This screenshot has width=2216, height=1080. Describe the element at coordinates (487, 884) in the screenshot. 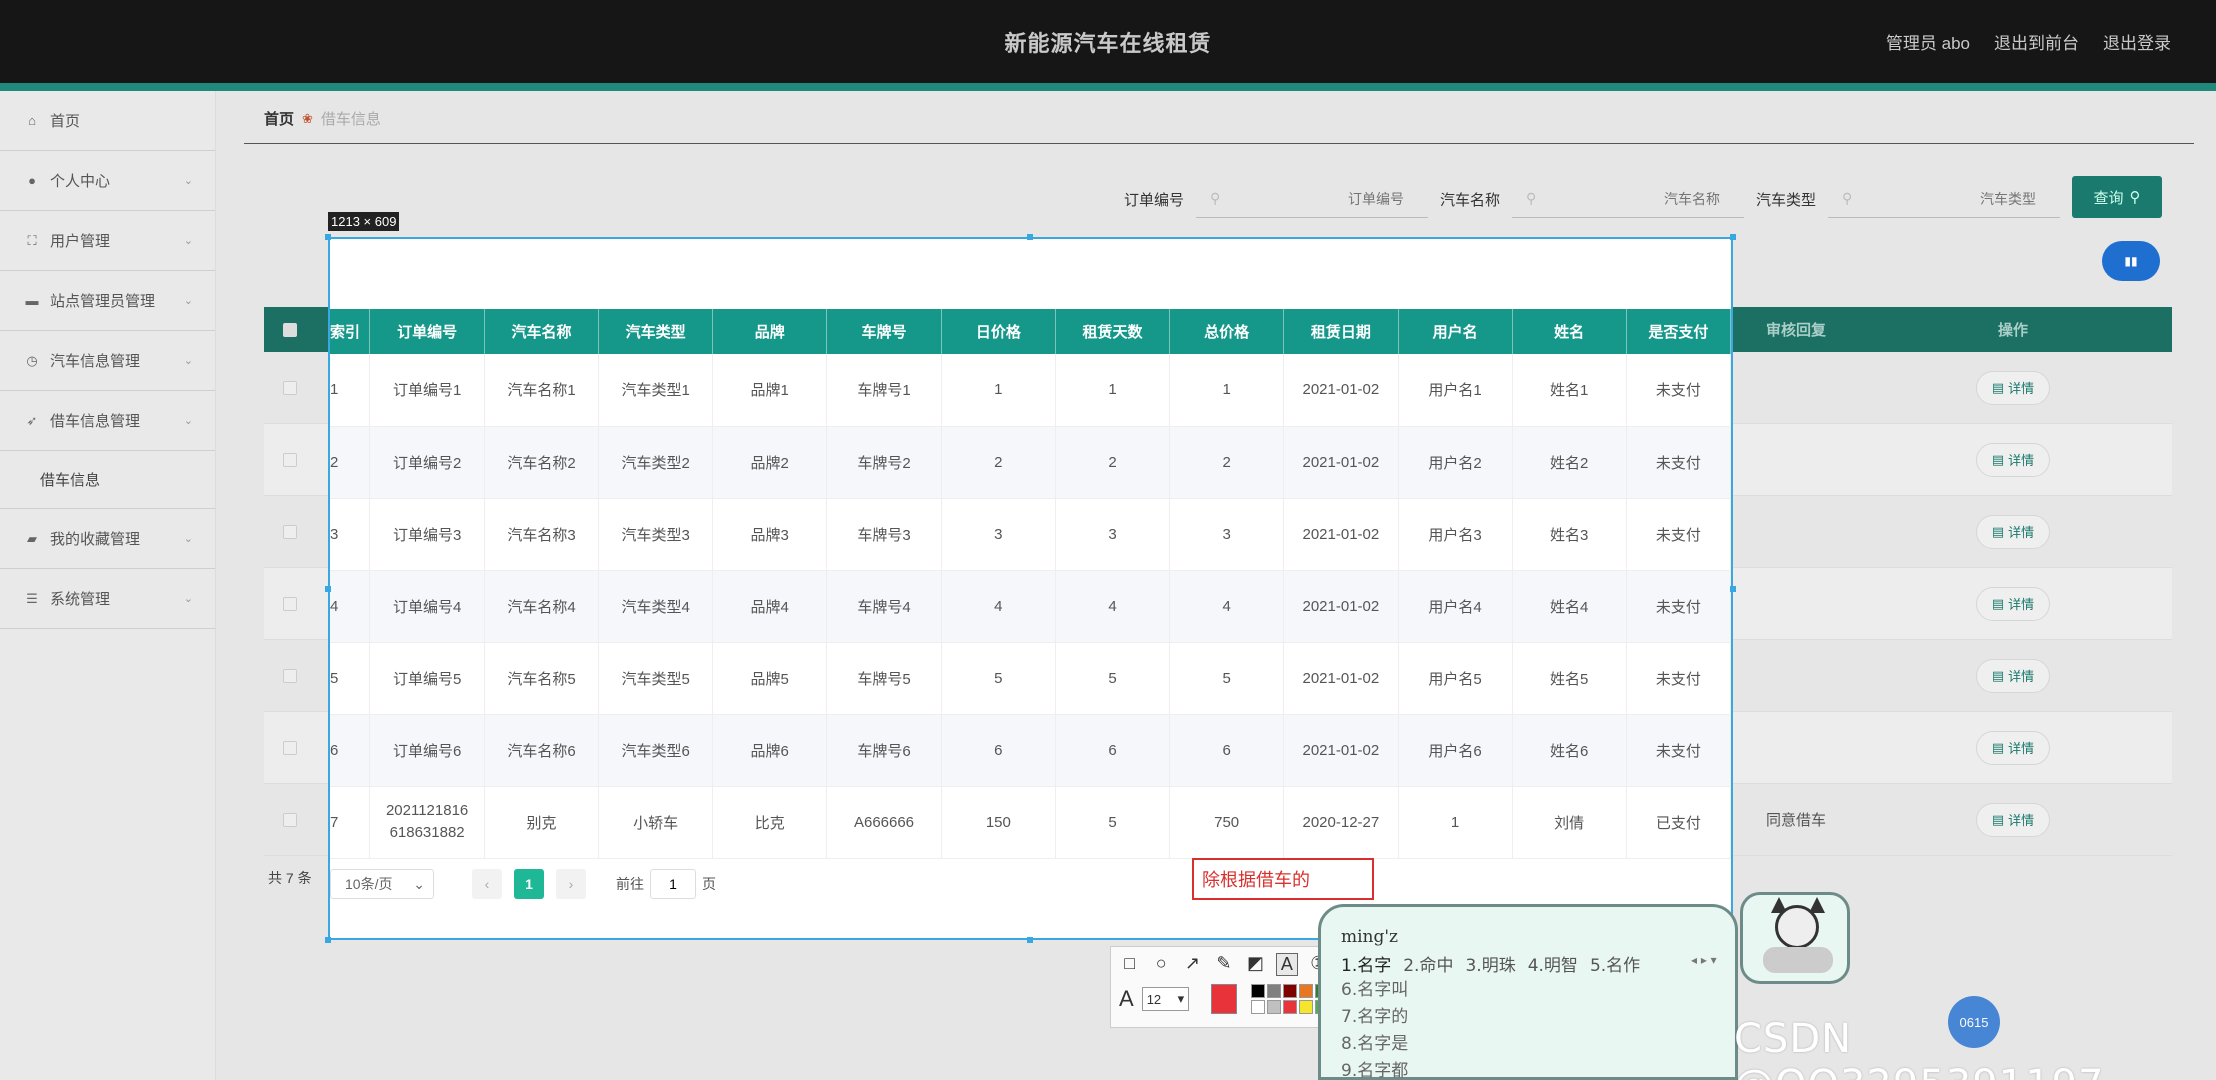

I see `prev-page-button: ‹` at that location.